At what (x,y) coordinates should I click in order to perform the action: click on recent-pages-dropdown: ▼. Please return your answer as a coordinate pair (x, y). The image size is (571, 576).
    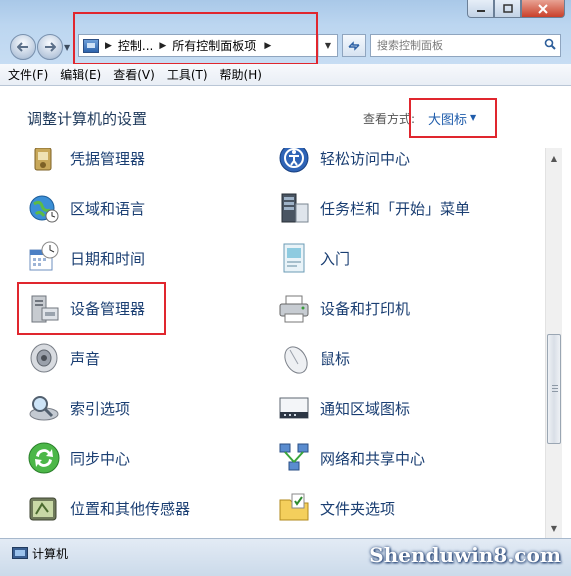
    Looking at the image, I should click on (67, 47).